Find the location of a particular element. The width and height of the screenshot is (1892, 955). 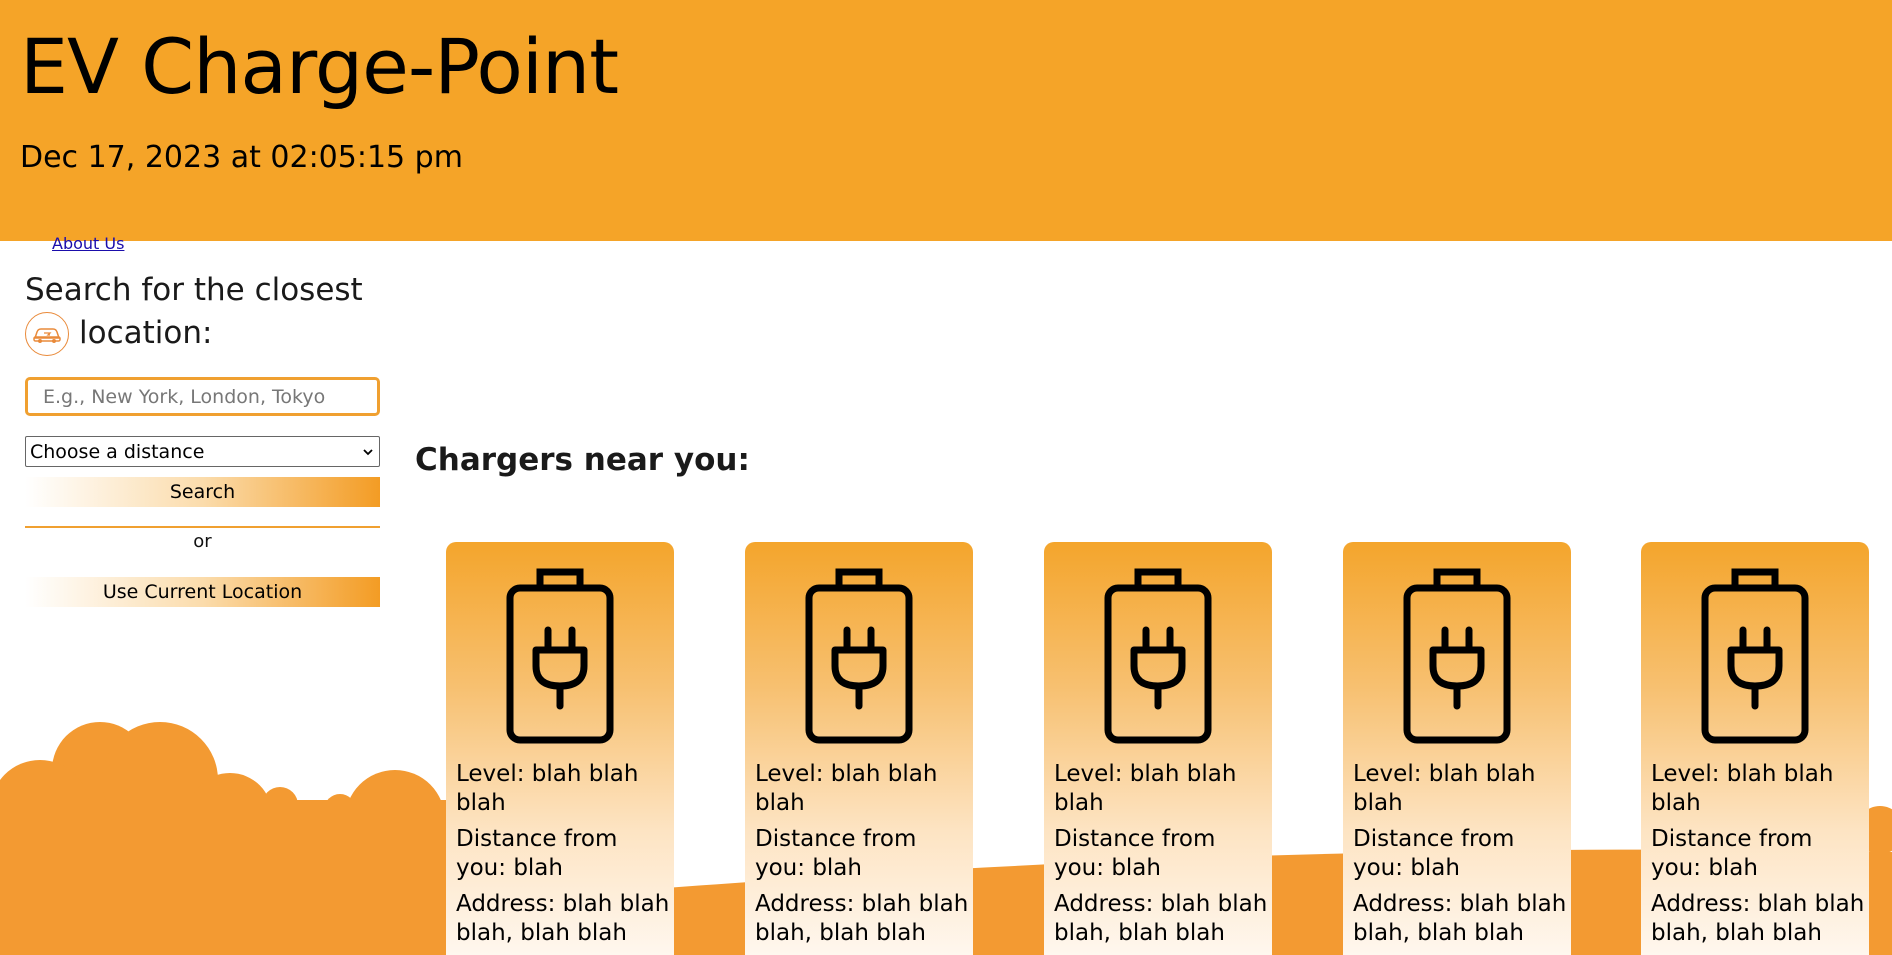

search-heading-line2: location: is located at coordinates (146, 333).